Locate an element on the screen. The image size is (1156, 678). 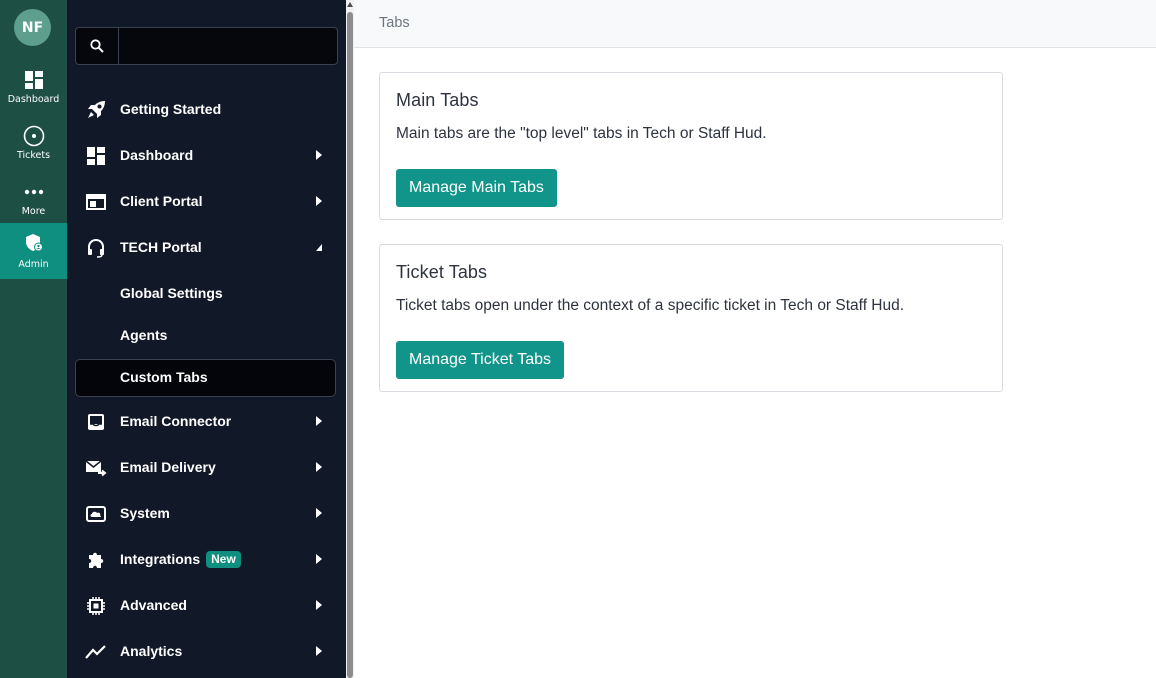
search-input is located at coordinates (229, 46).